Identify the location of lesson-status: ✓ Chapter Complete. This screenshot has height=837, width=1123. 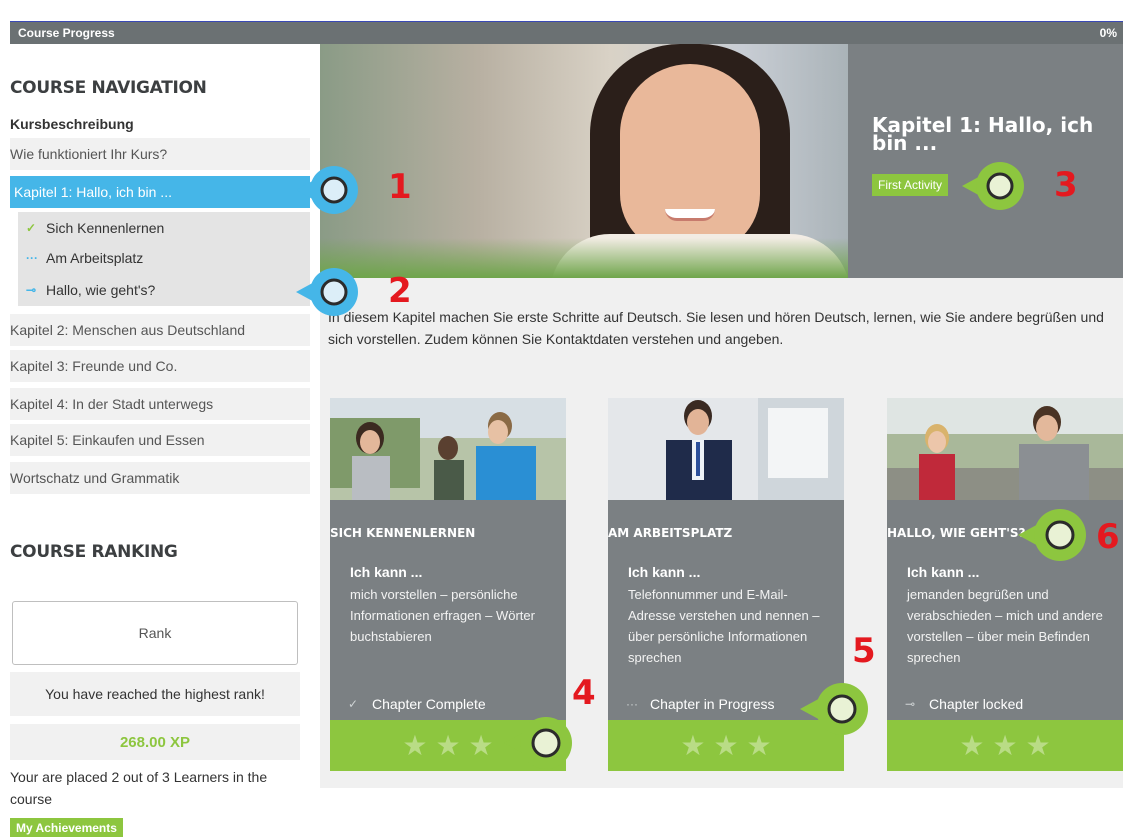
(417, 704).